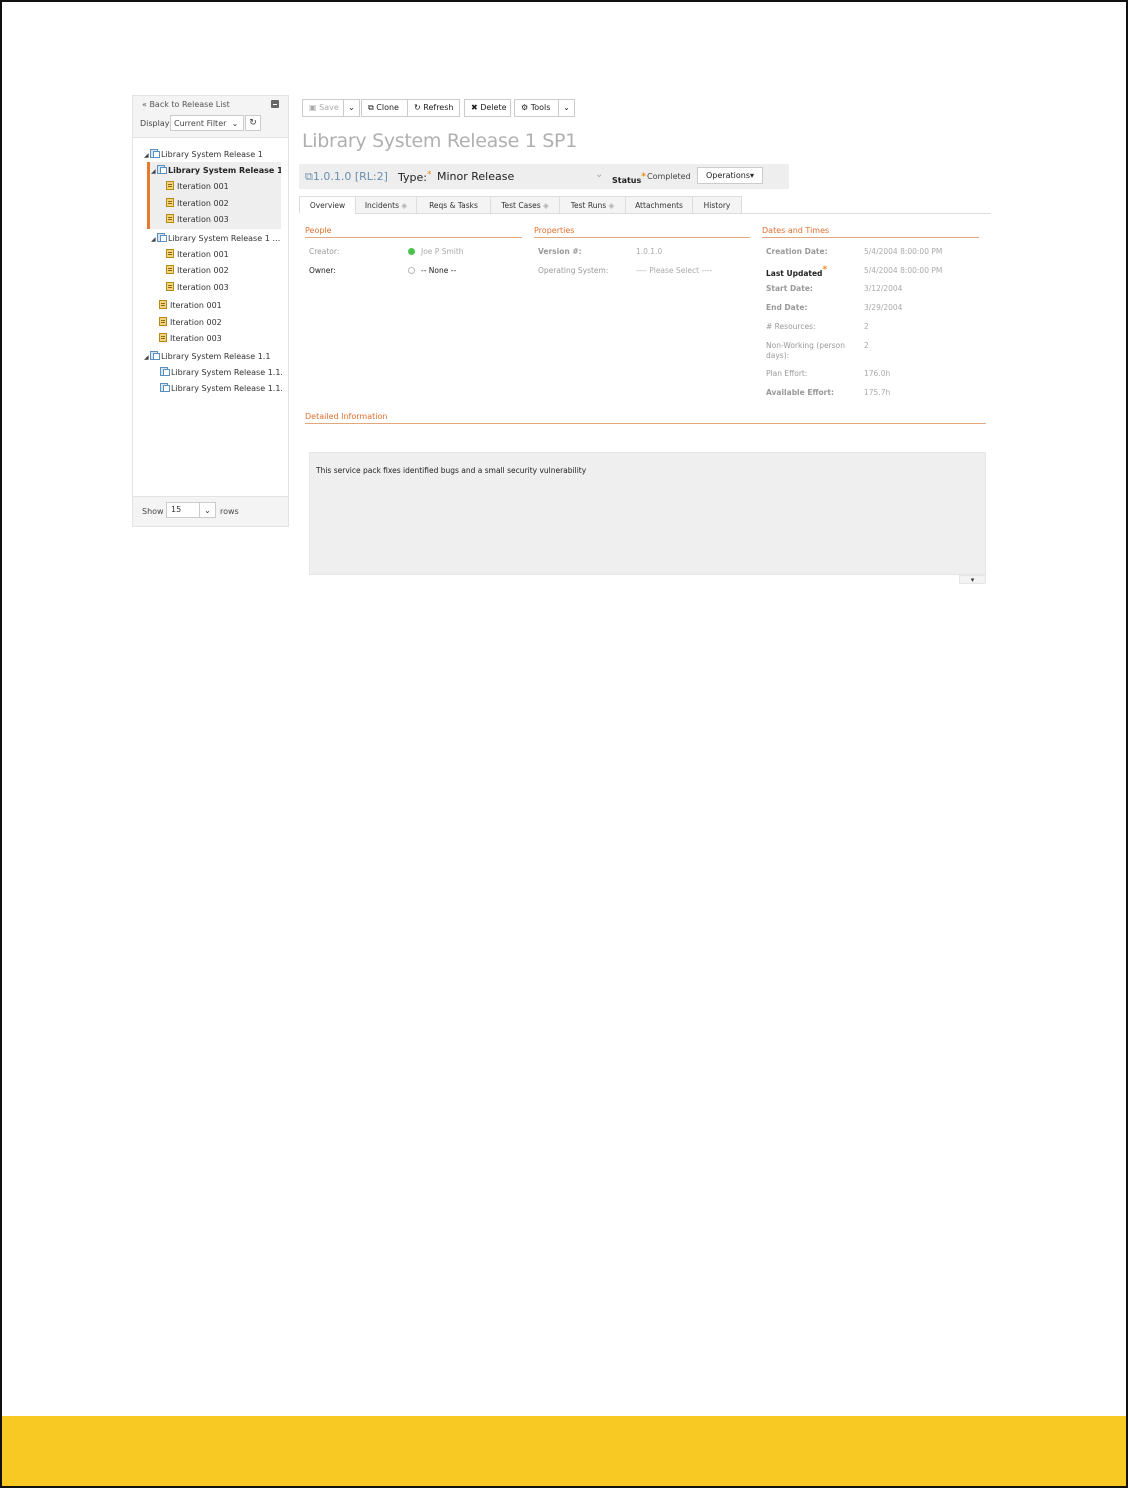 The height and width of the screenshot is (1488, 1128). I want to click on tab-incidents: Incidents ◈, so click(386, 205).